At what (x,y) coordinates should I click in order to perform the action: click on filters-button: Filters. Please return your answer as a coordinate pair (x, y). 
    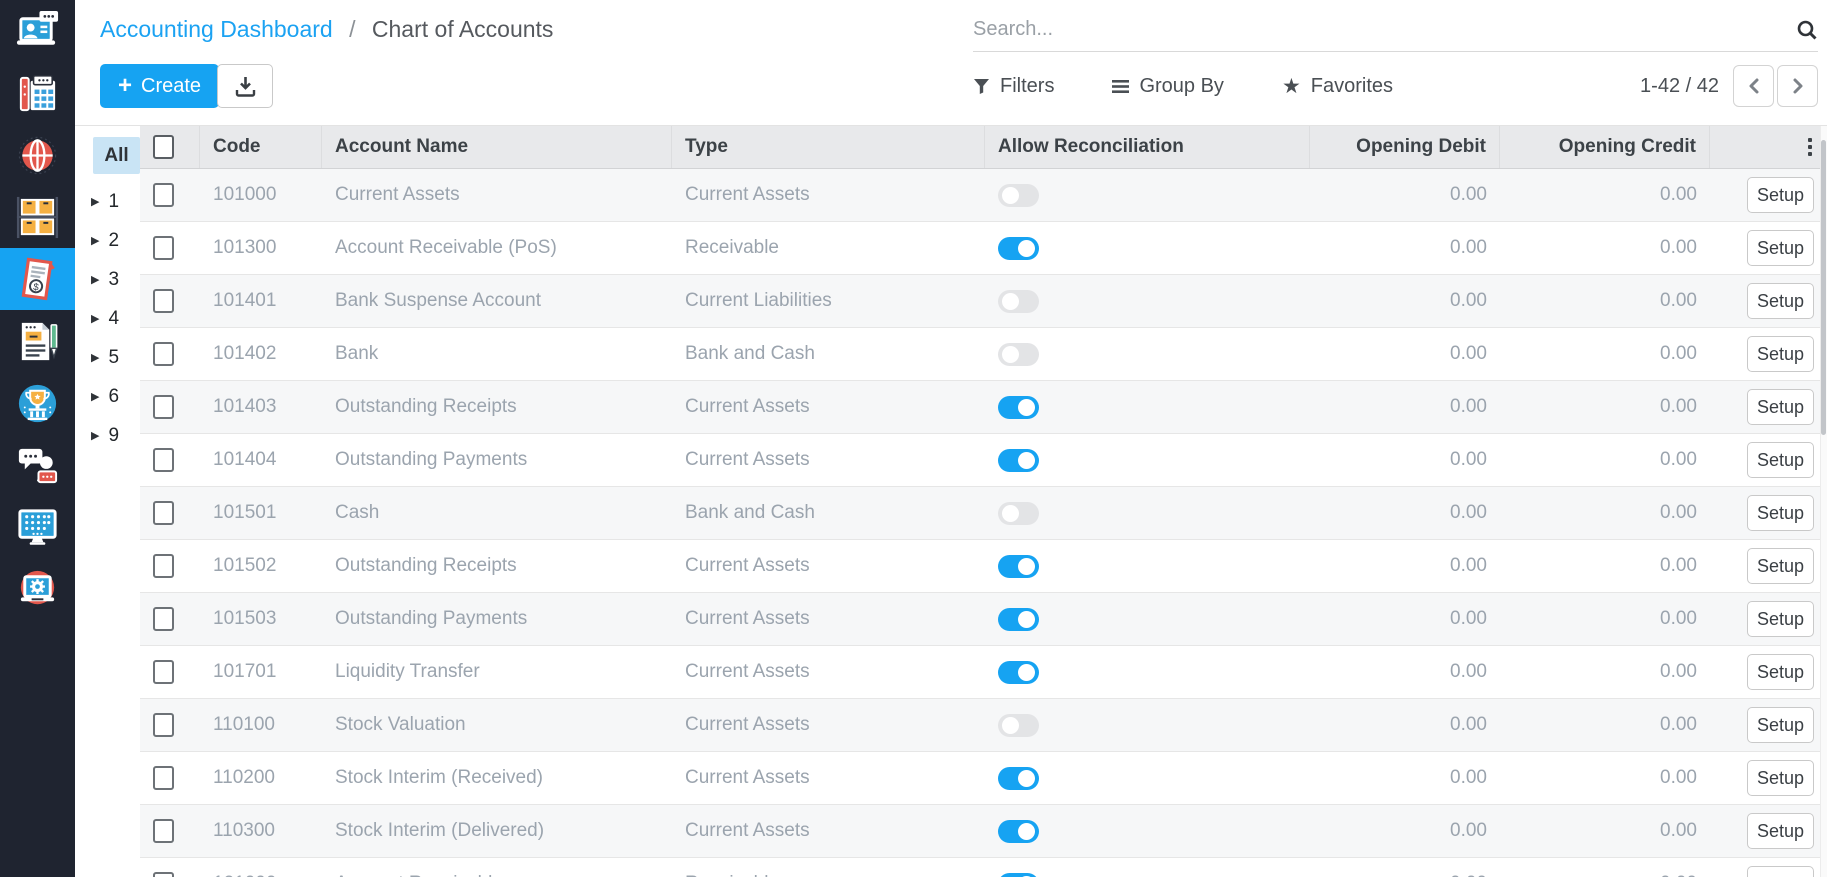
    Looking at the image, I should click on (1013, 86).